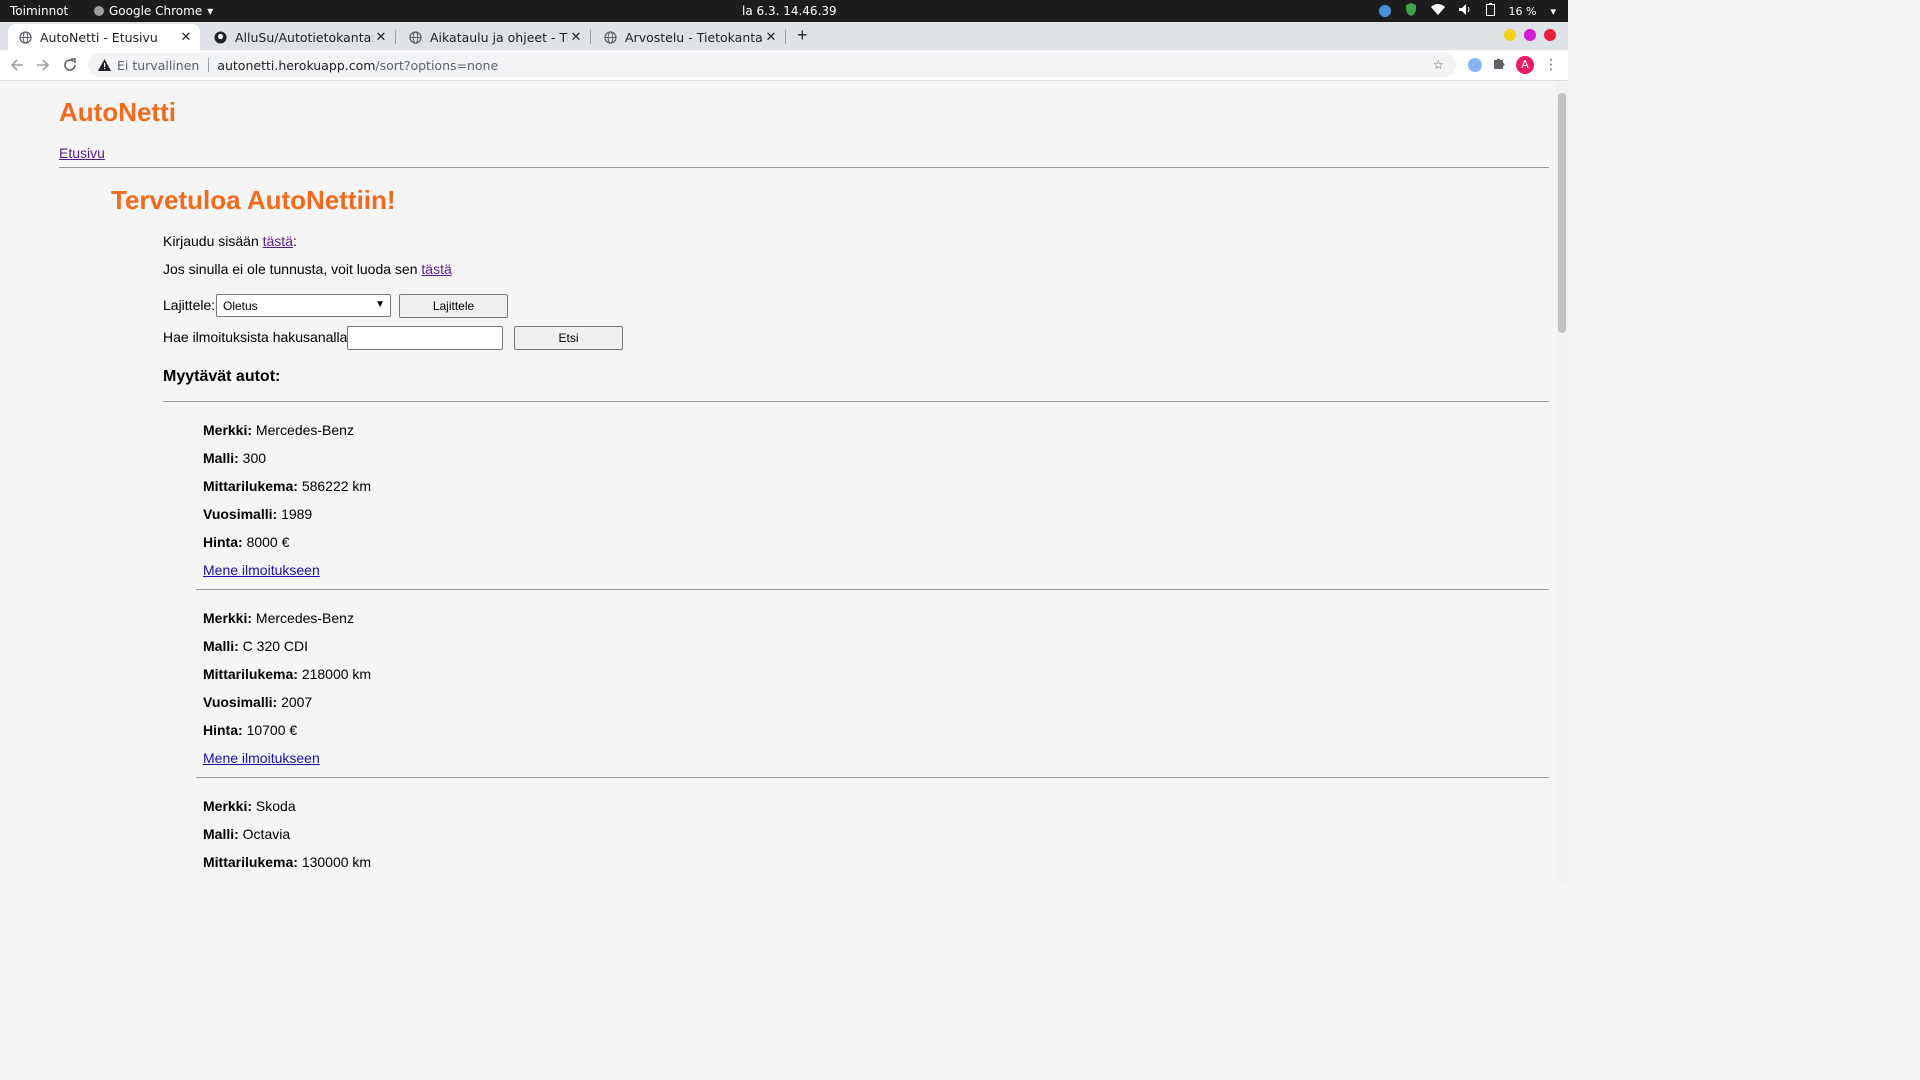 The width and height of the screenshot is (1920, 1080). What do you see at coordinates (297, 514) in the screenshot?
I see `car-year: 1989` at bounding box center [297, 514].